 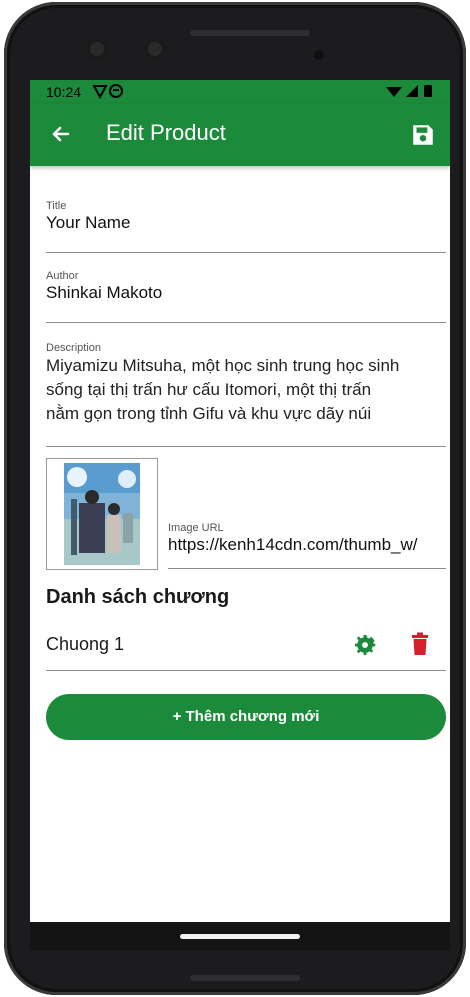 What do you see at coordinates (246, 514) in the screenshot?
I see `image-row: Image URL https://kenh14cdn.com/thumb_w/` at bounding box center [246, 514].